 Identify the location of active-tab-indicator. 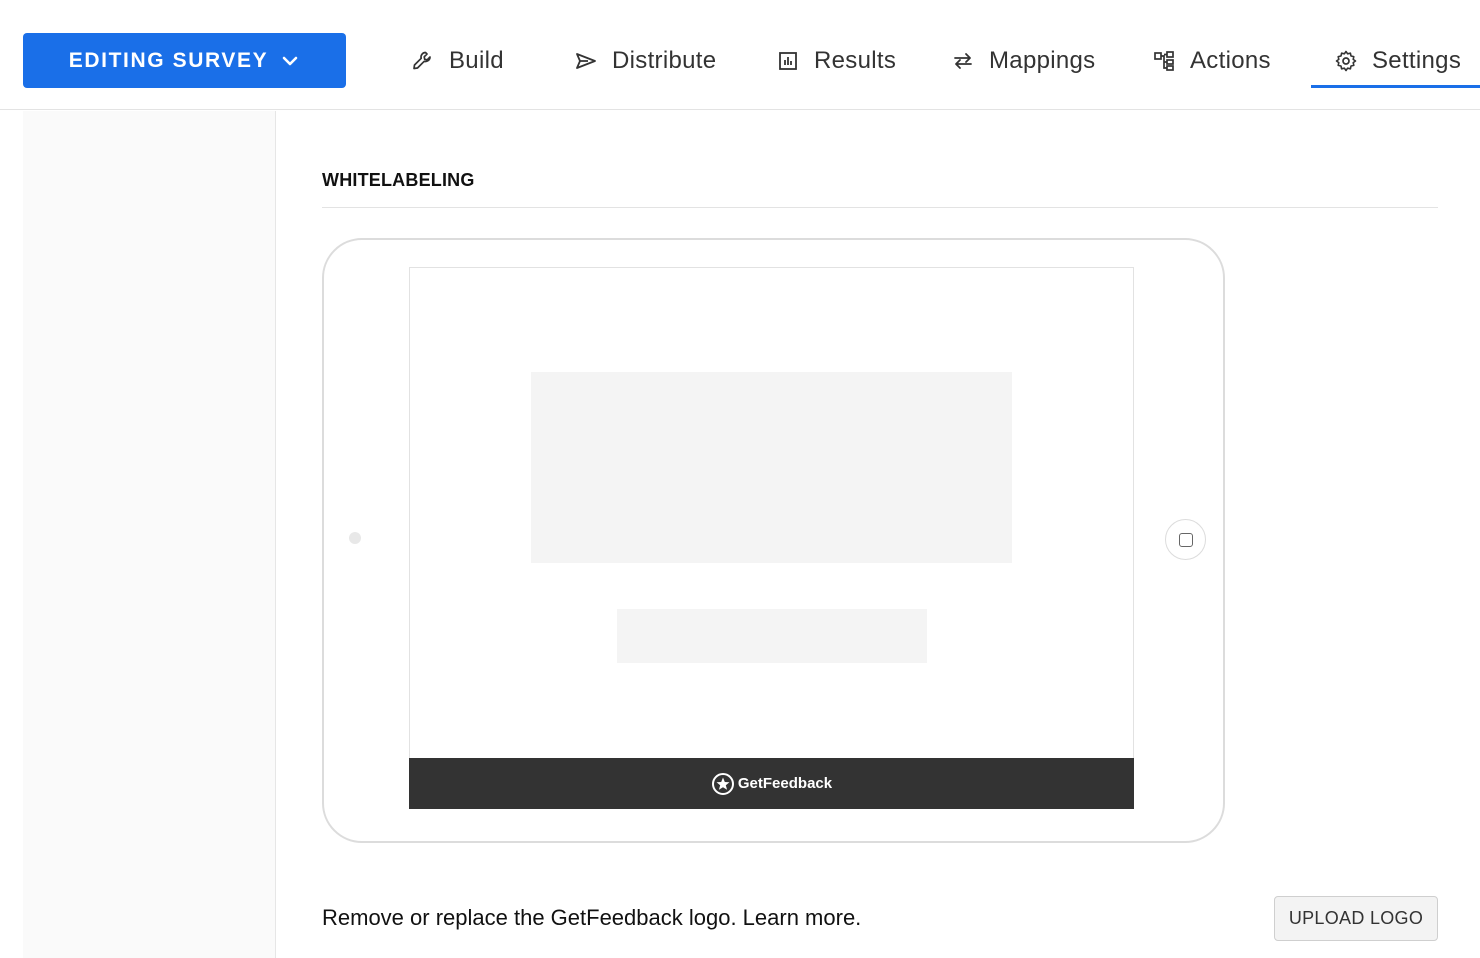
(1395, 86).